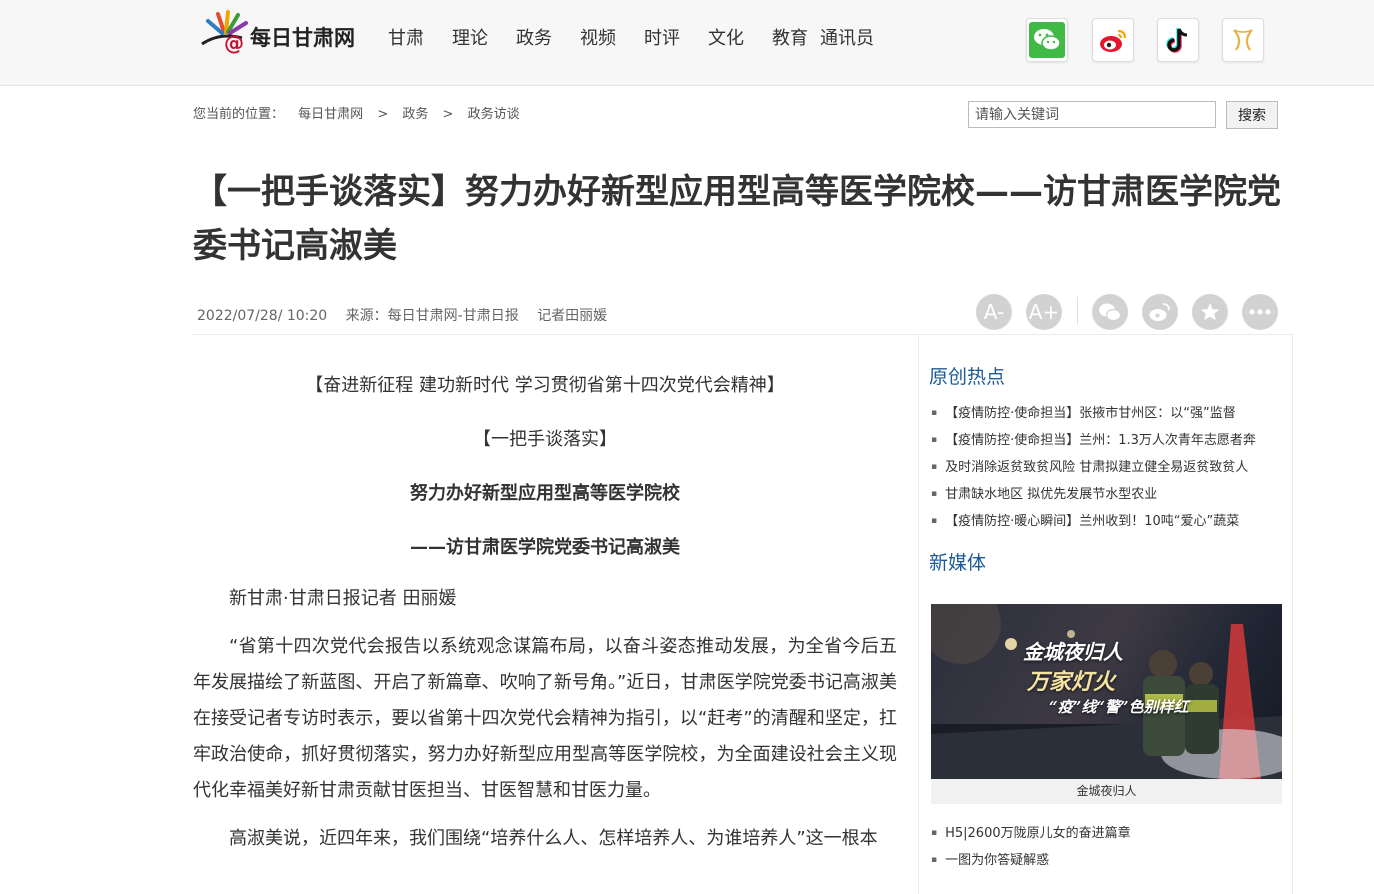 Image resolution: width=1374 pixels, height=894 pixels. What do you see at coordinates (790, 37) in the screenshot?
I see `nav-education: 教育` at bounding box center [790, 37].